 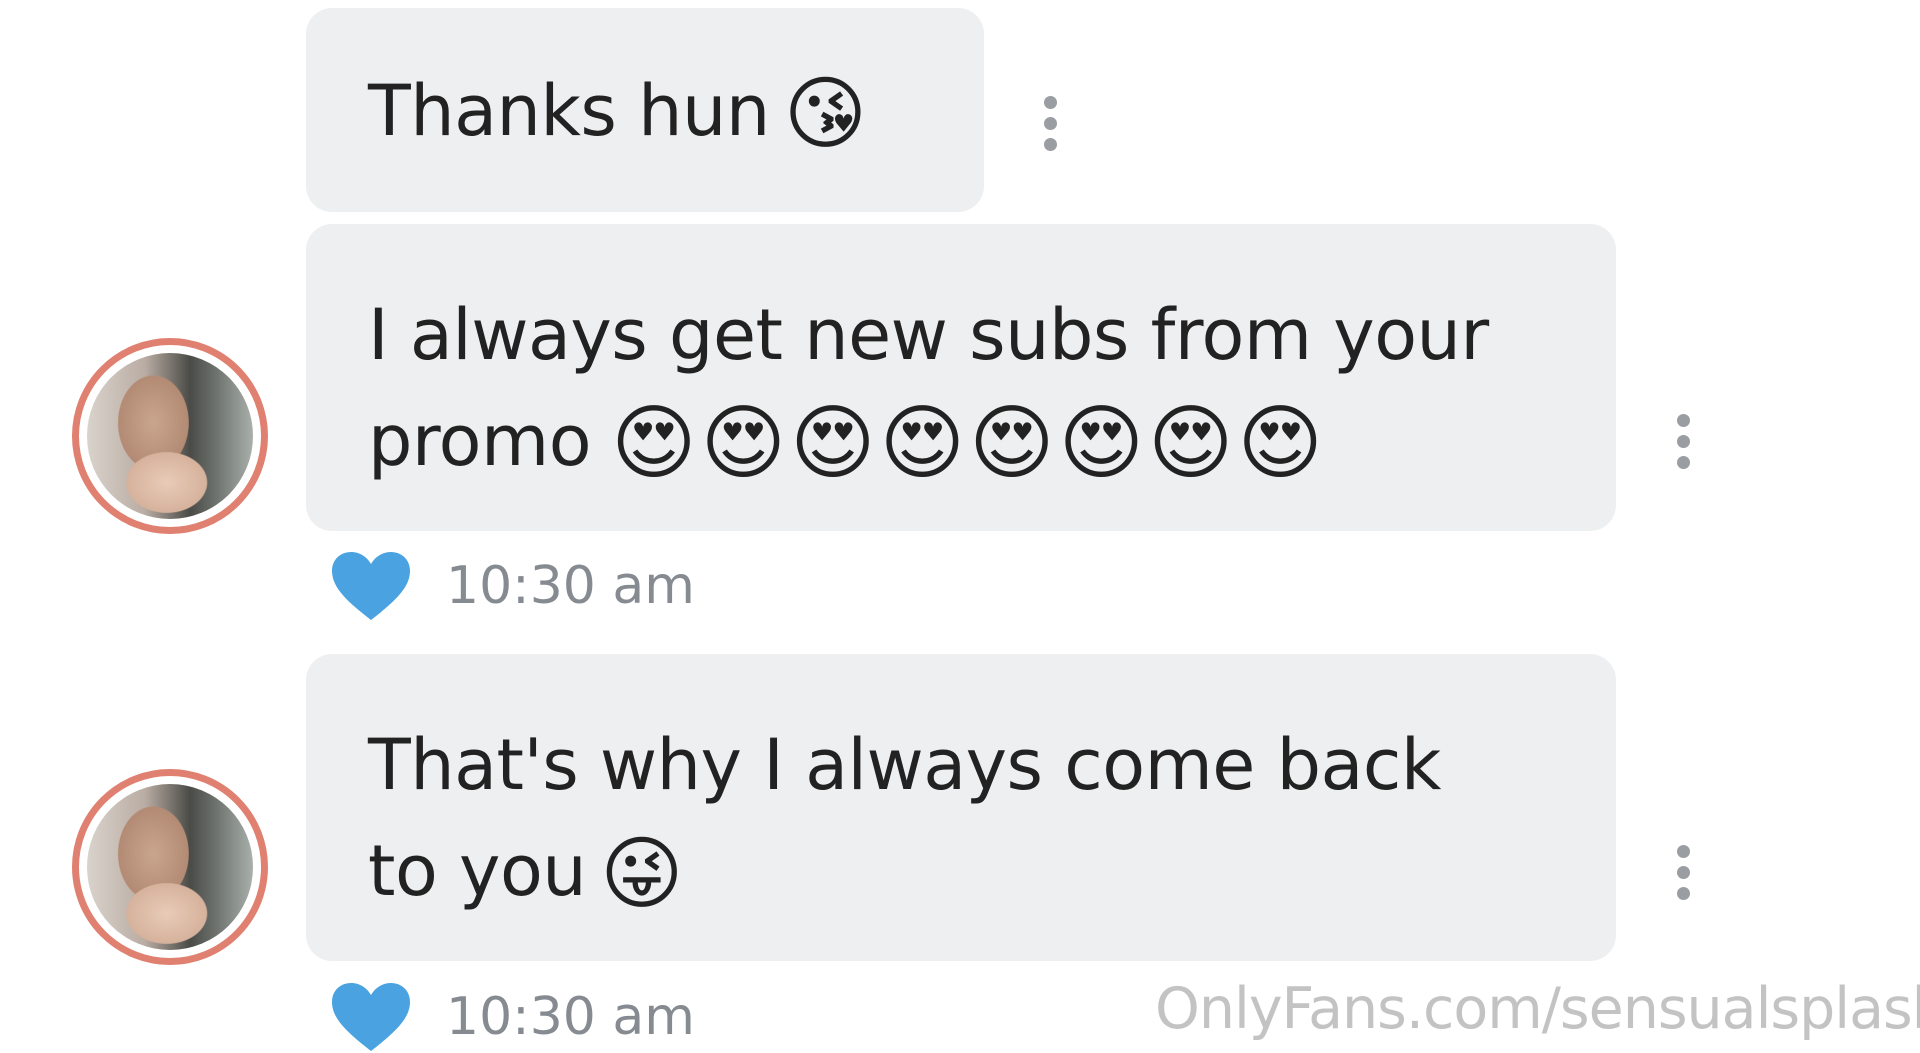 I want to click on message-text-line: to you 😜, so click(x=526, y=873).